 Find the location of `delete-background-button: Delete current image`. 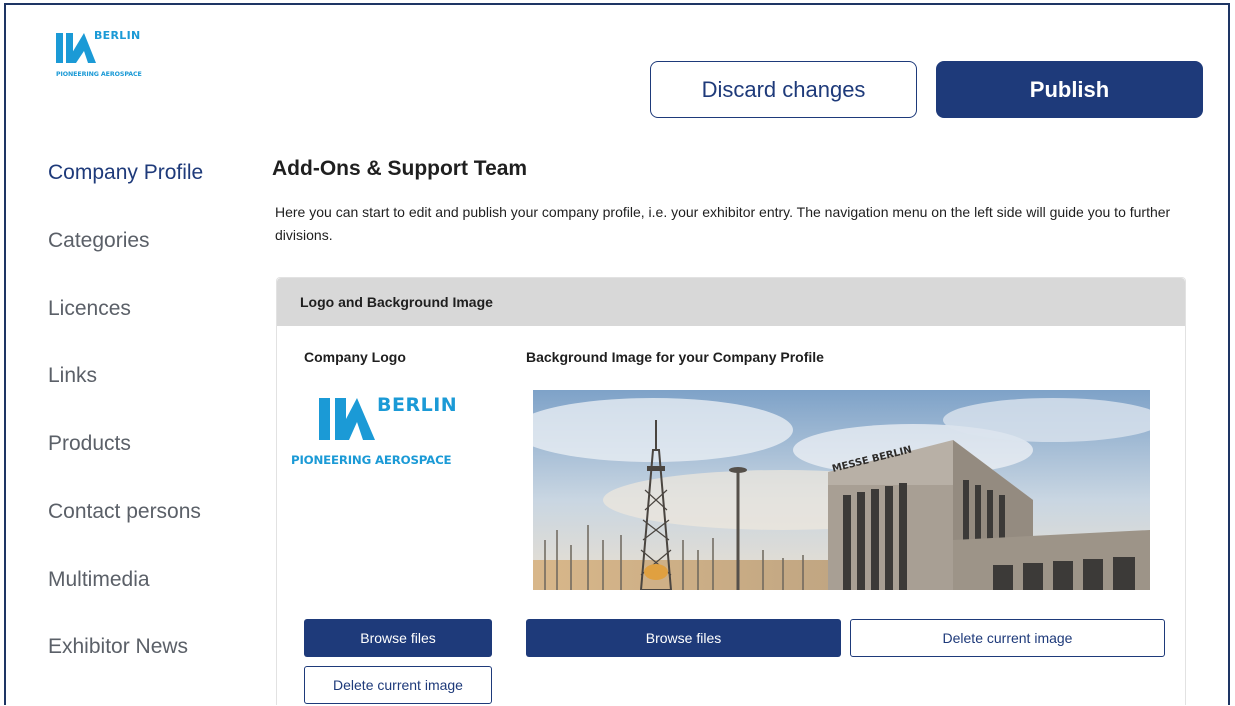

delete-background-button: Delete current image is located at coordinates (1007, 638).